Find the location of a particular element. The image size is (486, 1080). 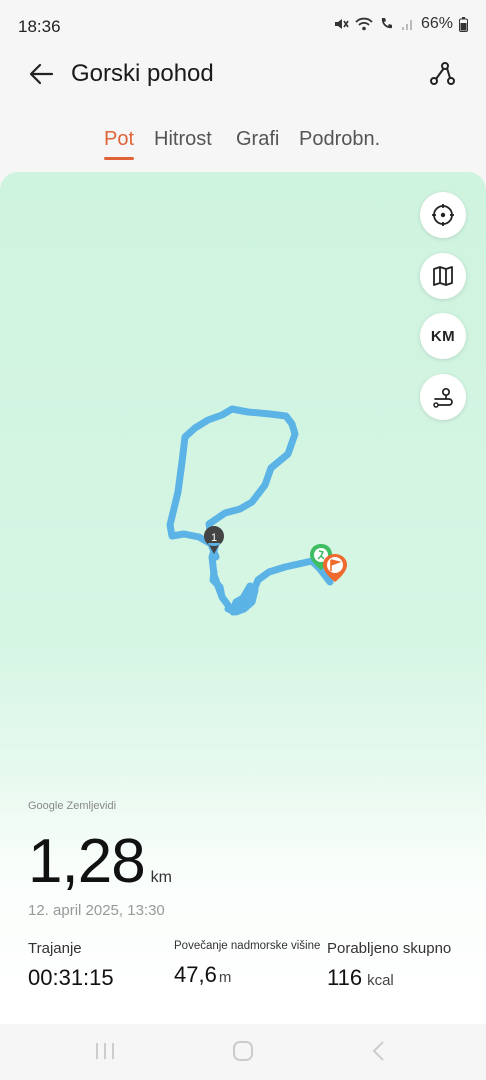

route-share-button is located at coordinates (442, 74).